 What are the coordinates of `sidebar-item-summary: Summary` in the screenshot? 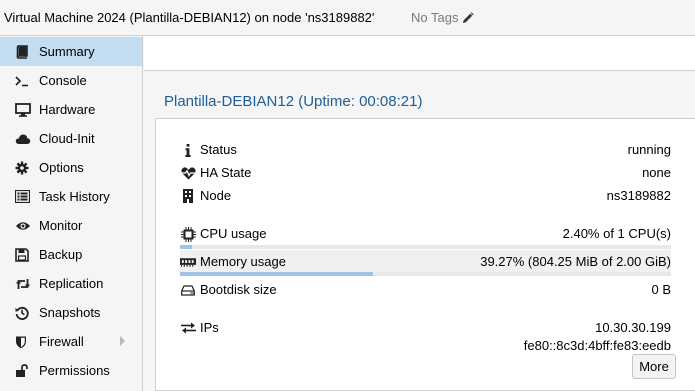 It's located at (71, 51).